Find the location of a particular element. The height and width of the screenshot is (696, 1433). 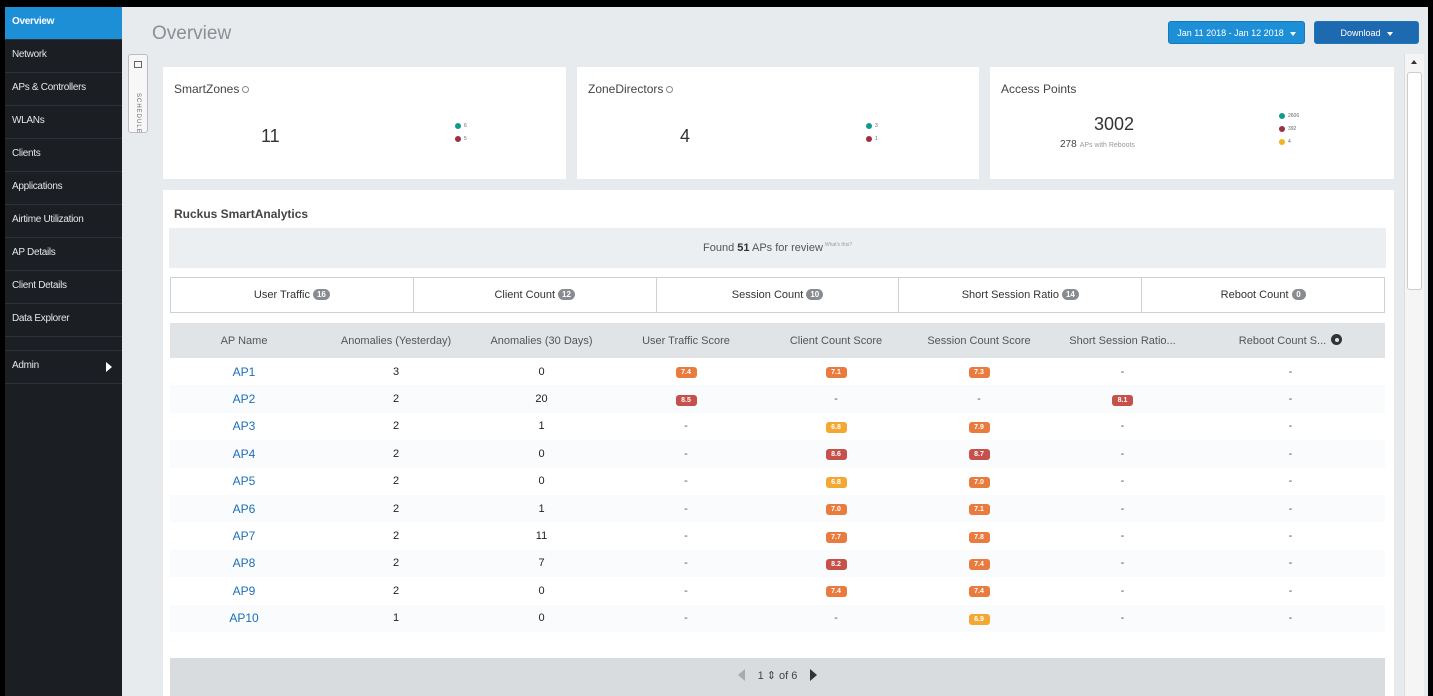

table-row: AP8 2 7 - 8.2 7.4 - - is located at coordinates (777, 563).